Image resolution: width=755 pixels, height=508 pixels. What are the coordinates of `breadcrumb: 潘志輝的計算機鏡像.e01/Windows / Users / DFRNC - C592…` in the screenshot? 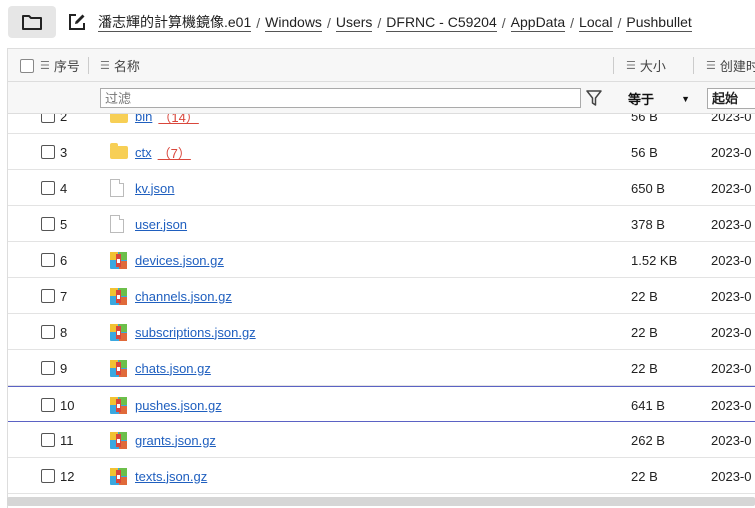 It's located at (395, 23).